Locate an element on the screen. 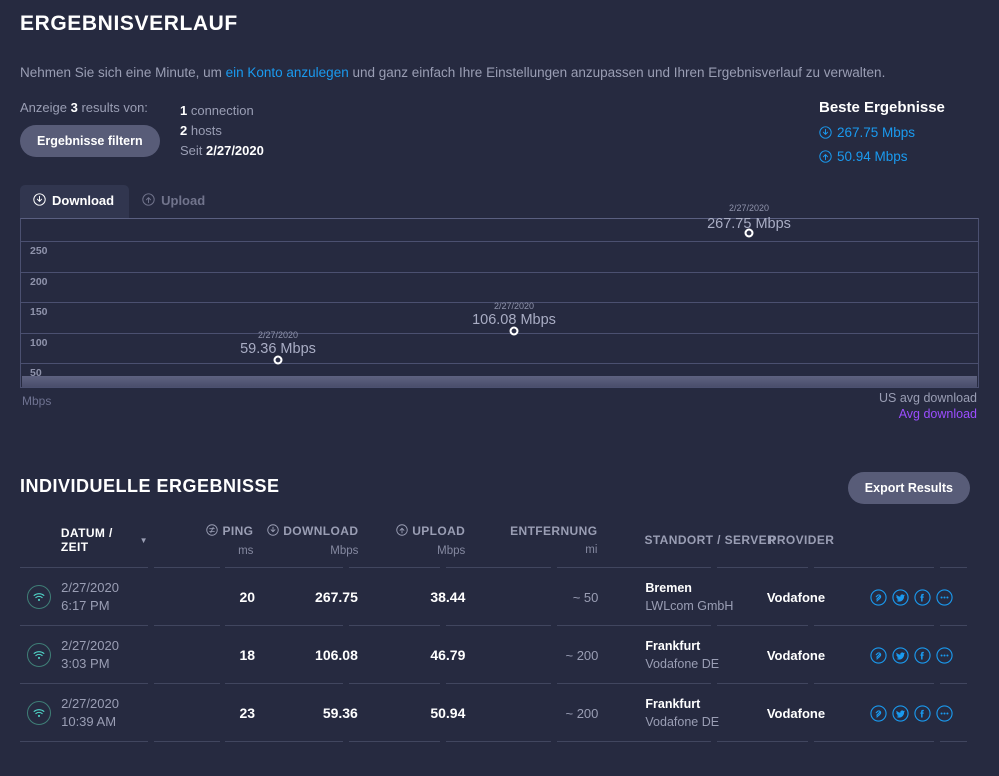  chart-tabs: Download Upload is located at coordinates (499, 201).